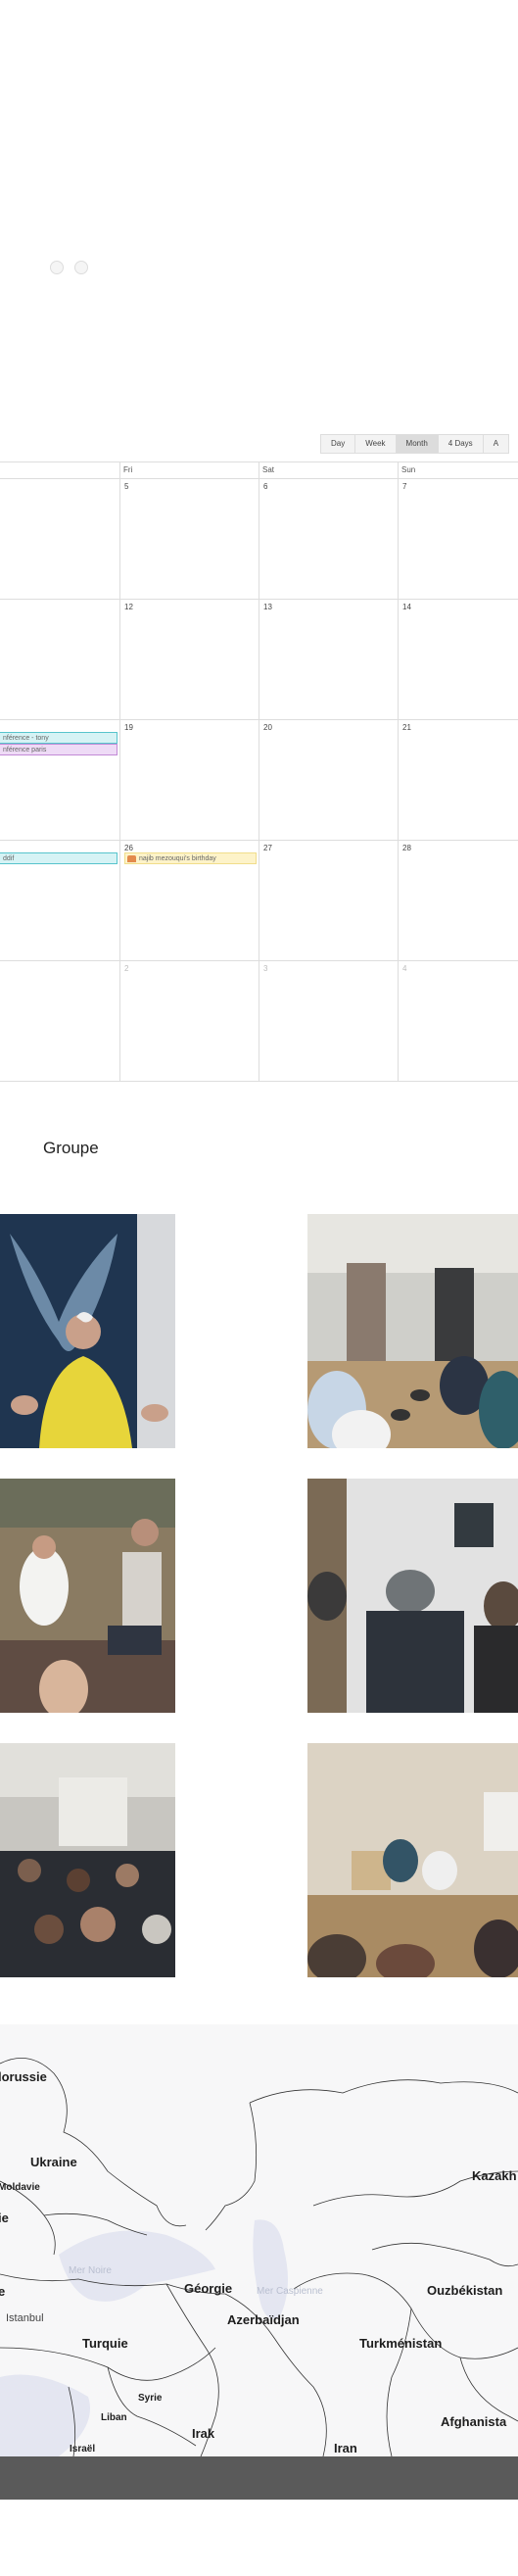  Describe the element at coordinates (268, 727) in the screenshot. I see `day-number: 20` at that location.